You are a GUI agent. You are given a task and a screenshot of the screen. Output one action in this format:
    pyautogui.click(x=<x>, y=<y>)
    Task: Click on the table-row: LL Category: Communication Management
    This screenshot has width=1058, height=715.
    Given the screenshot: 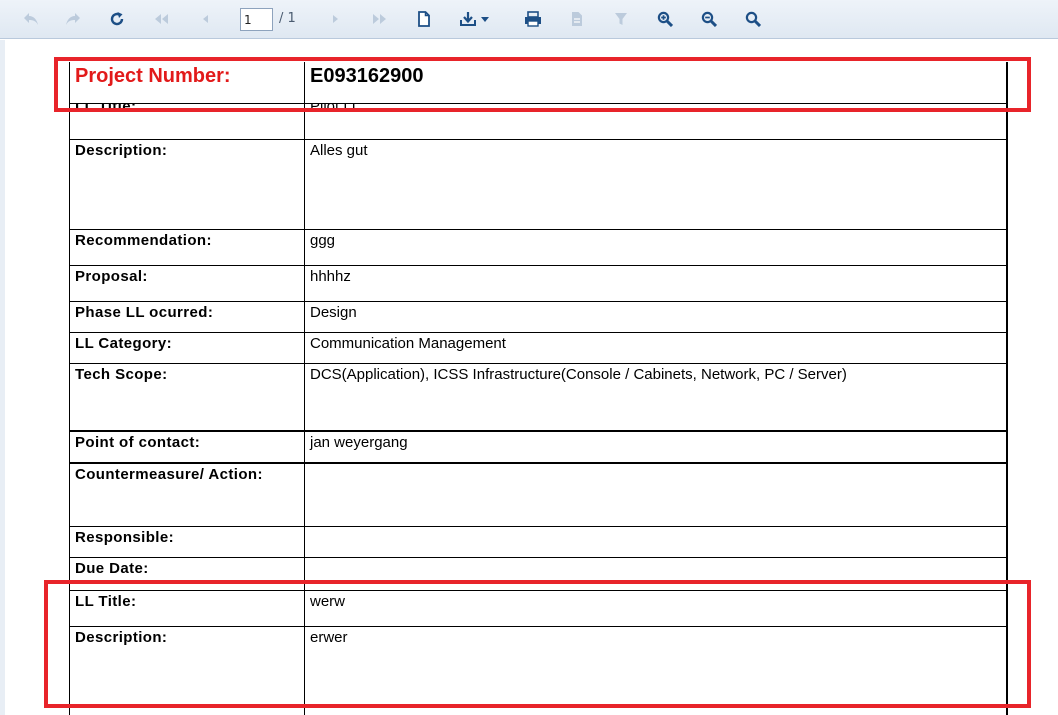 What is the action you would take?
    pyautogui.click(x=538, y=348)
    